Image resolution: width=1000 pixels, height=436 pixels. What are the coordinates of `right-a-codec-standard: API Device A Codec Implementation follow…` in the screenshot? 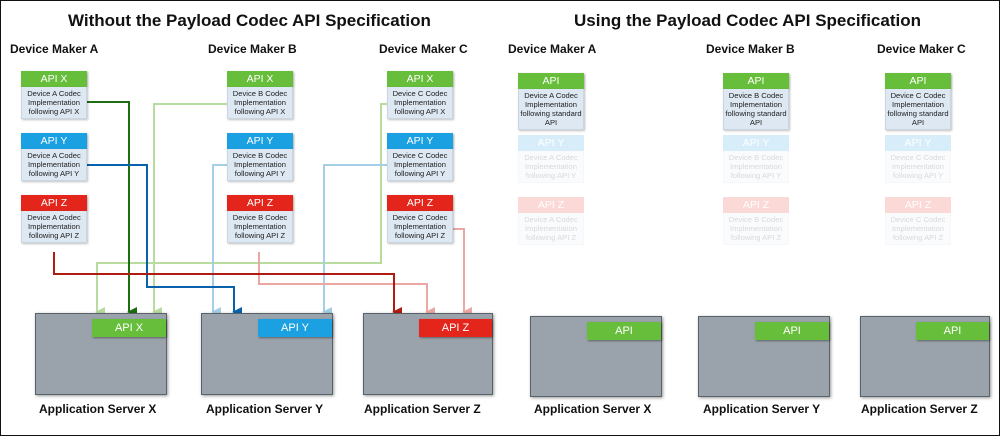 It's located at (551, 101).